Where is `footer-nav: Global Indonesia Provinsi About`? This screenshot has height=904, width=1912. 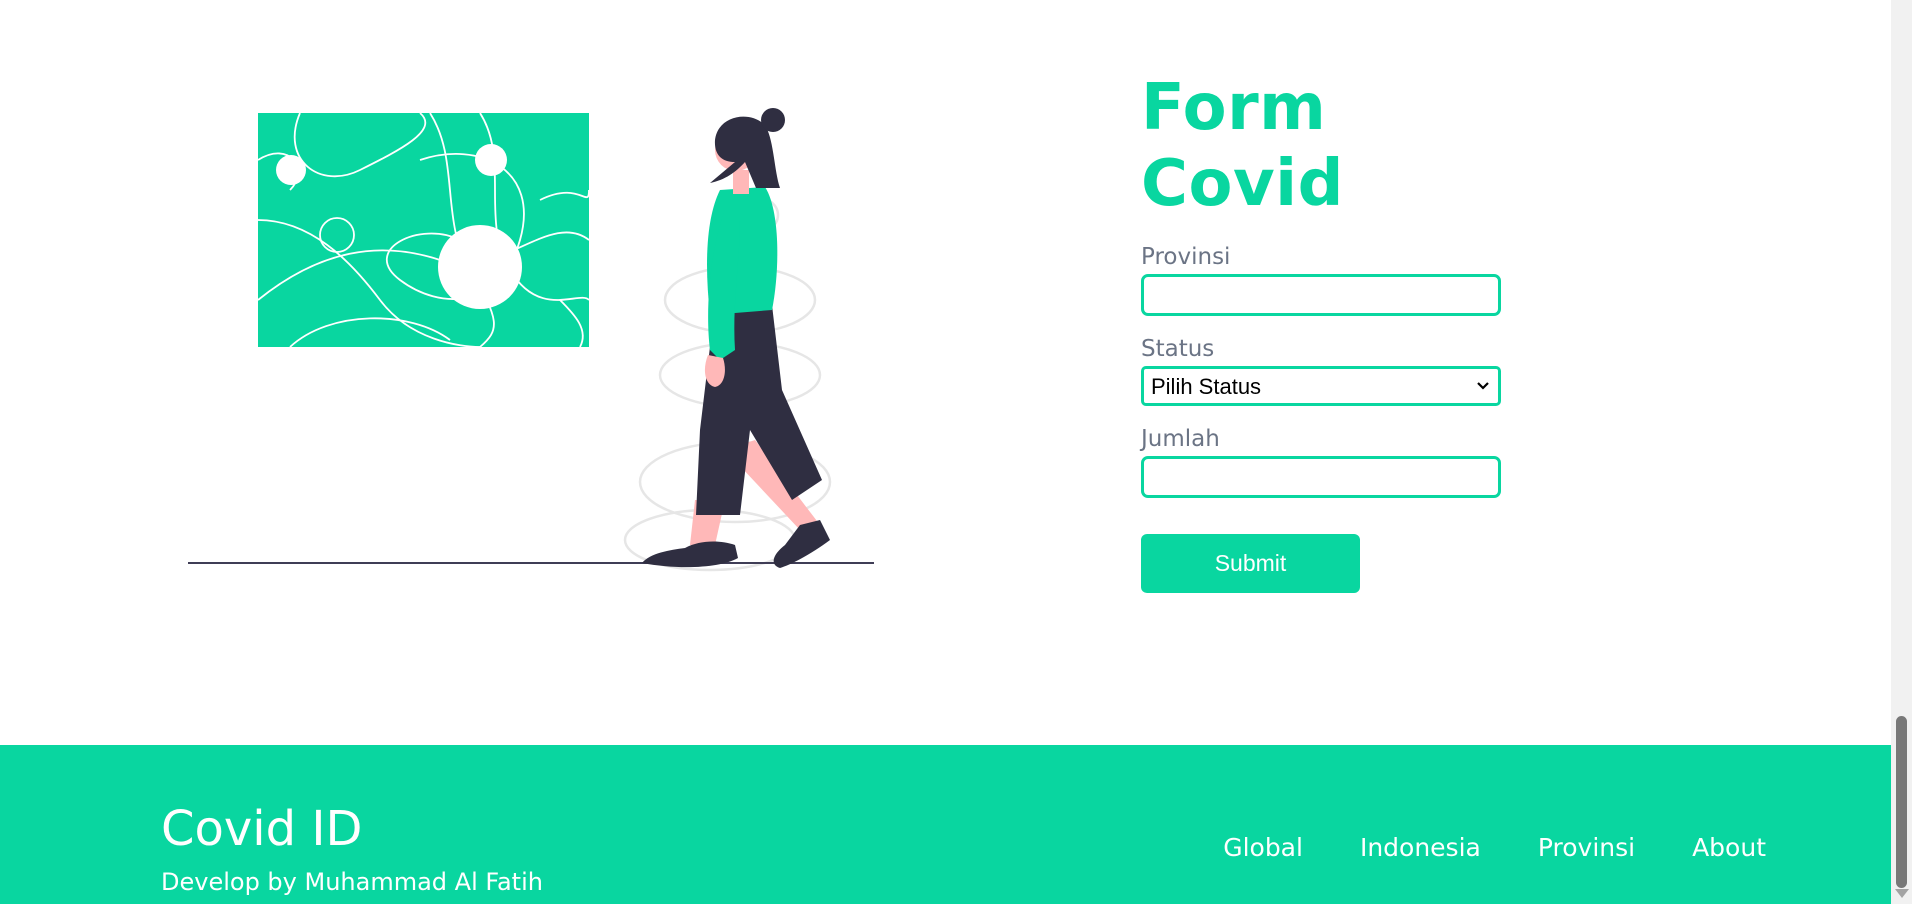
footer-nav: Global Indonesia Provinsi About is located at coordinates (1494, 848).